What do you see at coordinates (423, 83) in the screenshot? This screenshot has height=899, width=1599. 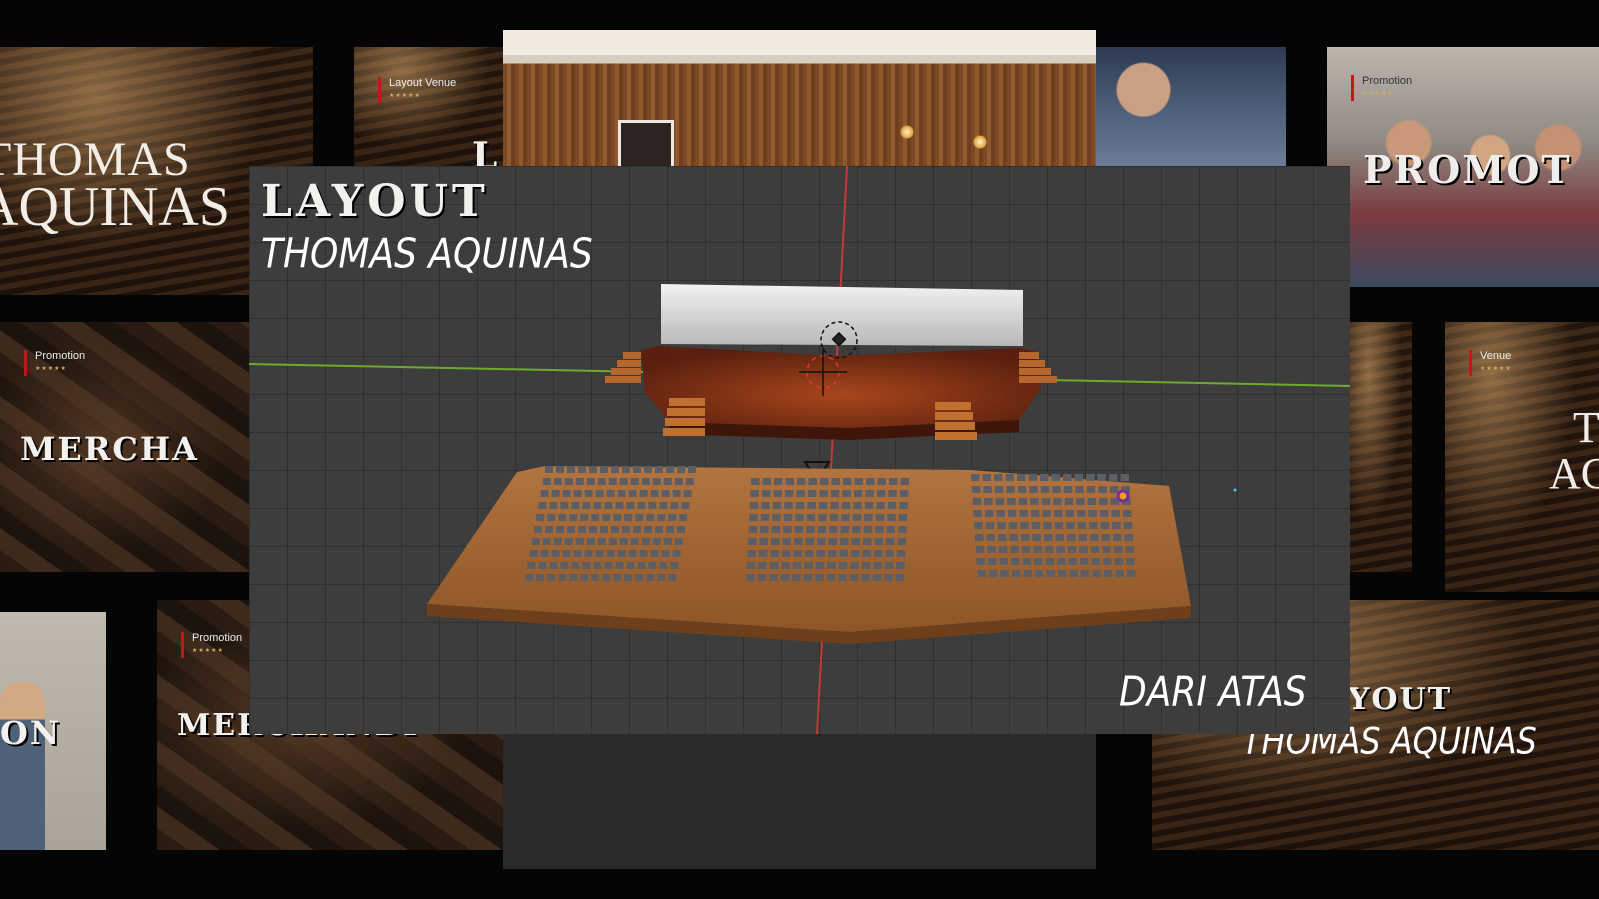 I see `tag-layout-venue-label: Layout Venue` at bounding box center [423, 83].